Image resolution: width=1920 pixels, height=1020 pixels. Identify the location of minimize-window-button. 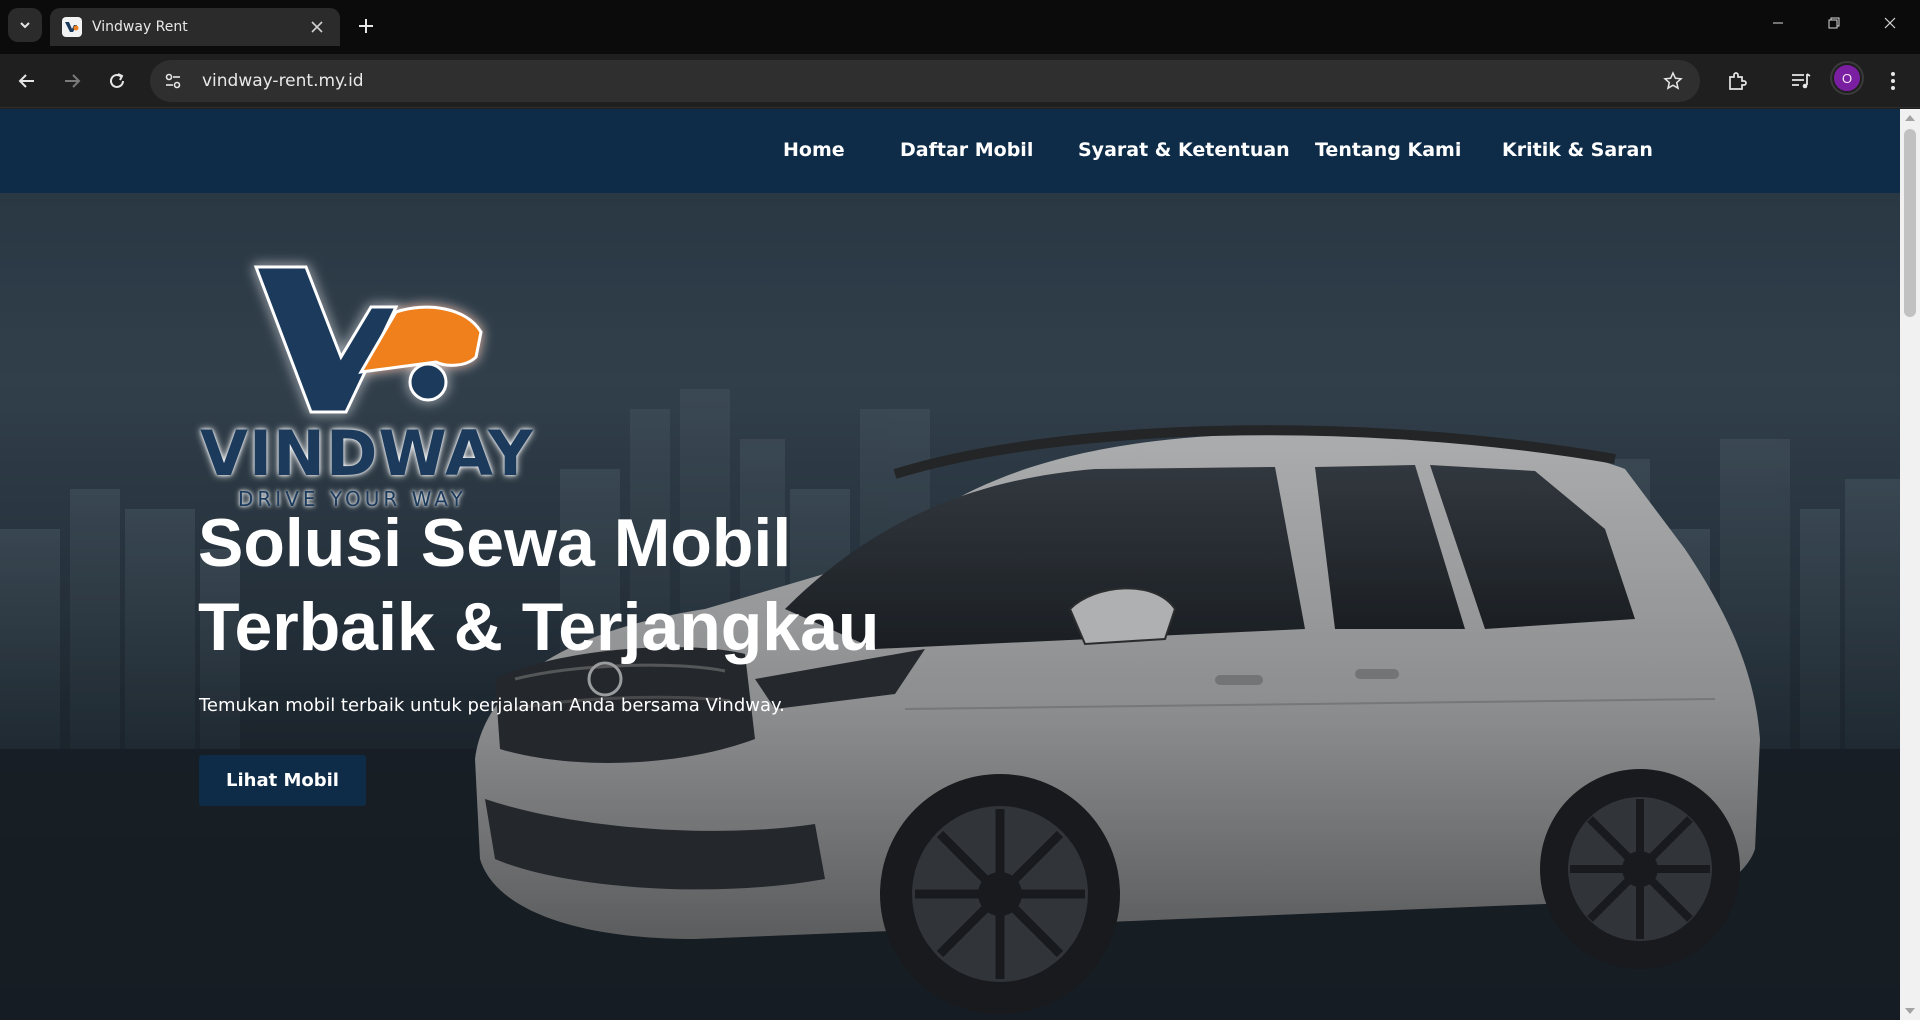
(1778, 23).